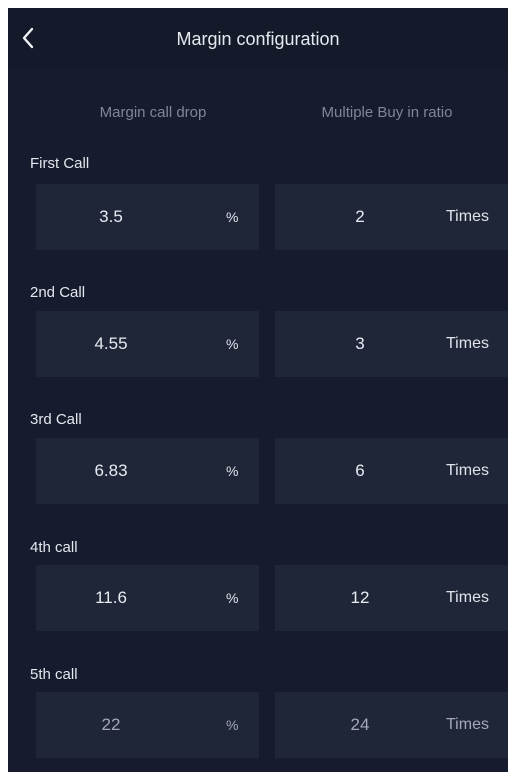 This screenshot has width=516, height=780. Describe the element at coordinates (54, 674) in the screenshot. I see `call-label-fifth: 5th call` at that location.